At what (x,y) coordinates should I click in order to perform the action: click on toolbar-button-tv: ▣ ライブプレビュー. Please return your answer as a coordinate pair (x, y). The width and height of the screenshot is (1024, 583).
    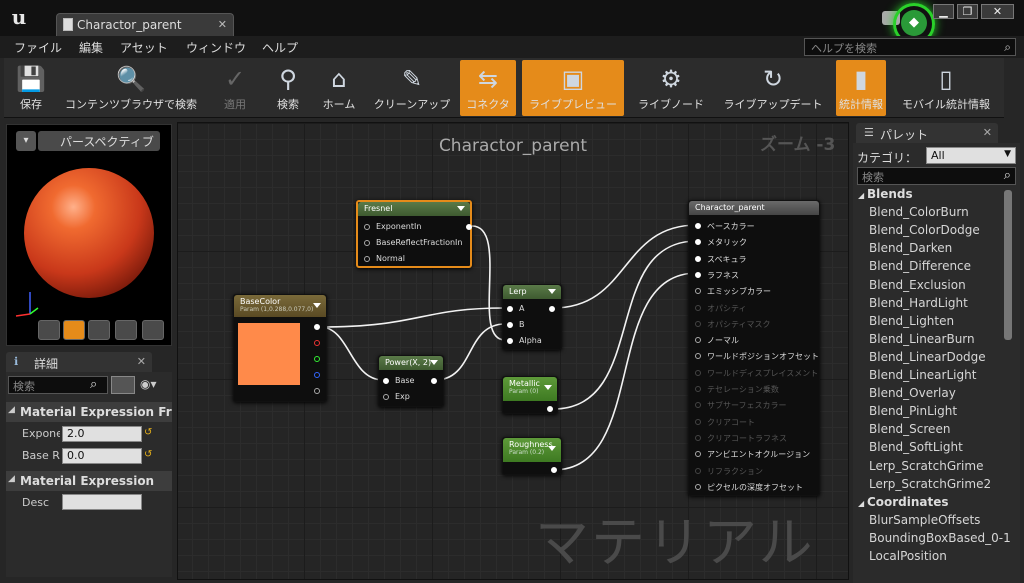
    Looking at the image, I should click on (573, 88).